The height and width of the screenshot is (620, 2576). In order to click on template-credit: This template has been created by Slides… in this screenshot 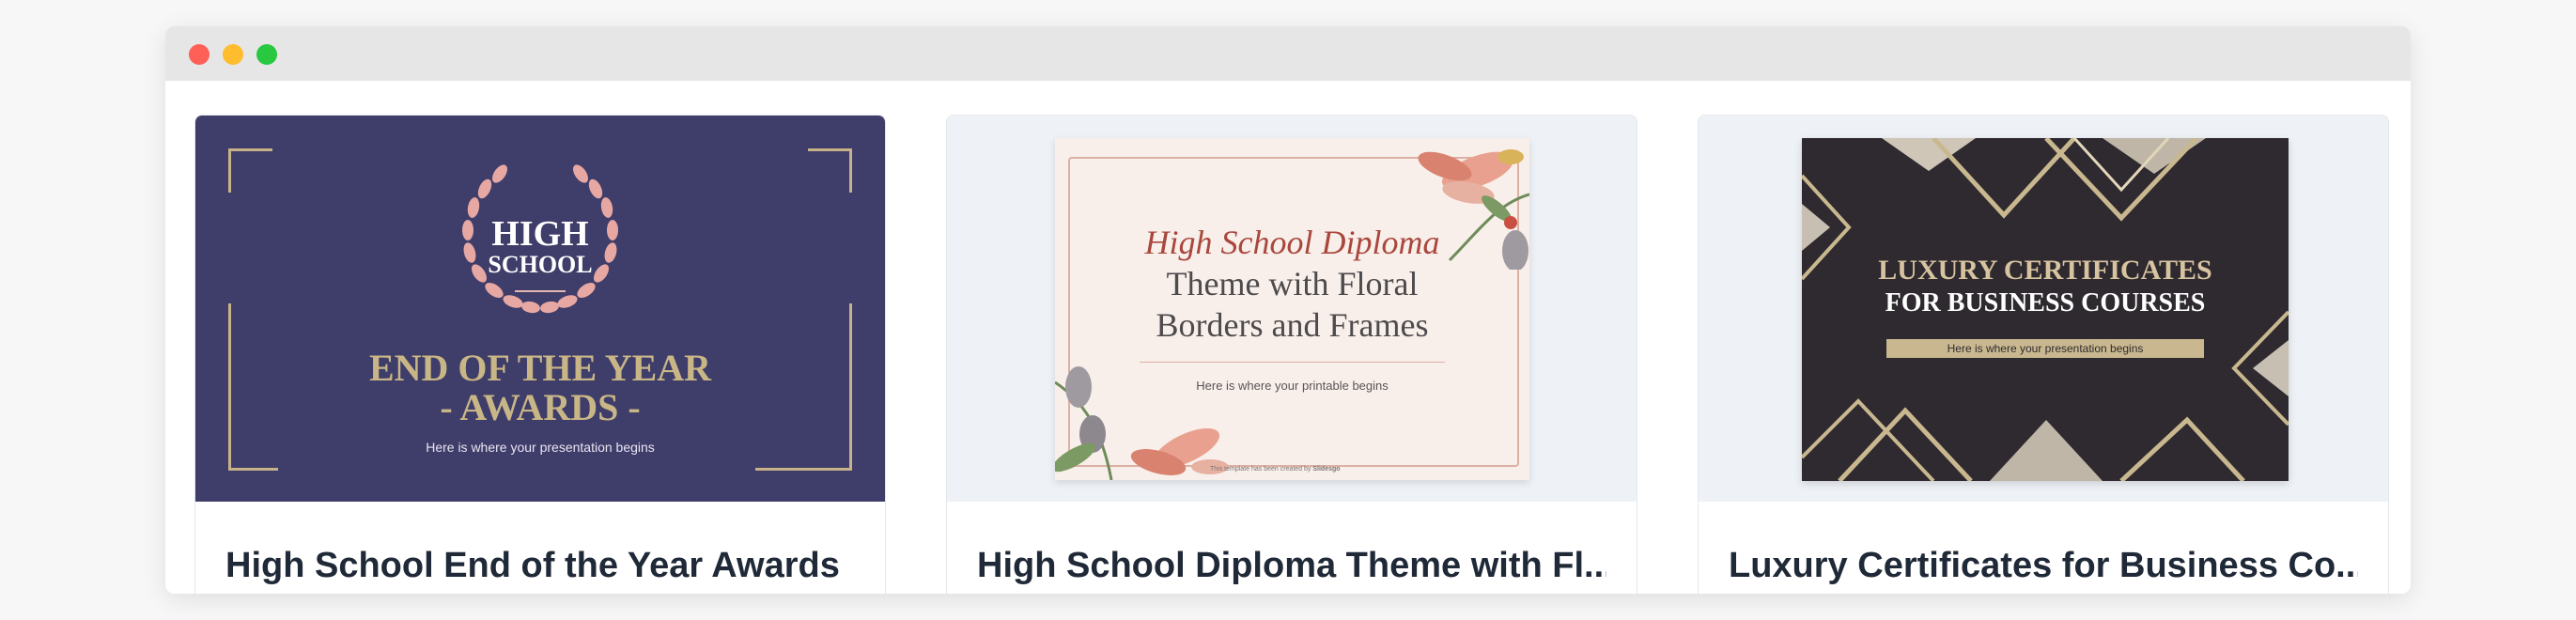, I will do `click(1351, 469)`.